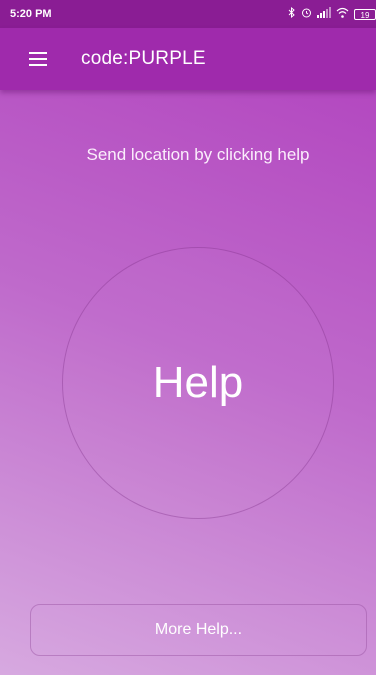  Describe the element at coordinates (198, 154) in the screenshot. I see `instruction-text: Send location by clicking help` at that location.